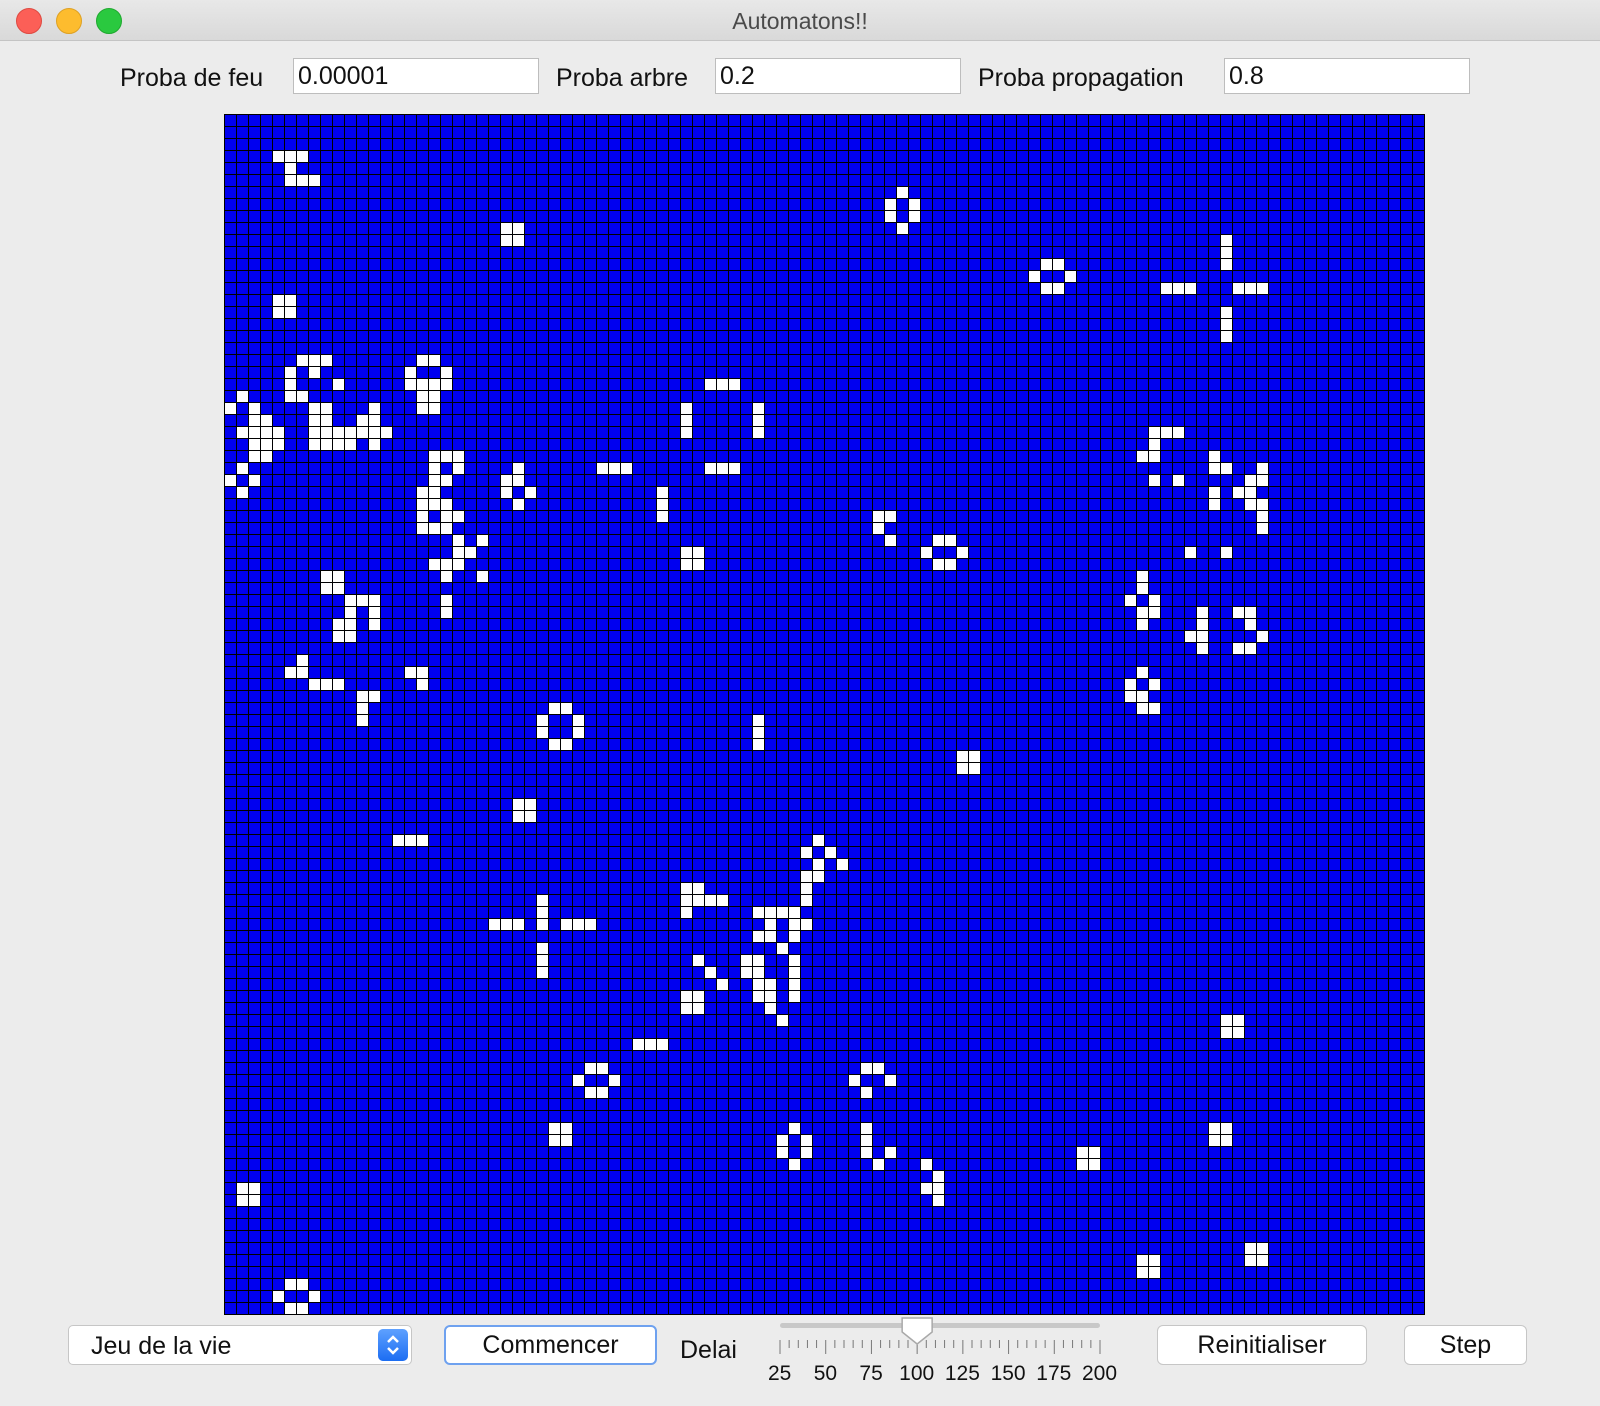 This screenshot has height=1406, width=1600. Describe the element at coordinates (1465, 1345) in the screenshot. I see `step-button: Step` at that location.